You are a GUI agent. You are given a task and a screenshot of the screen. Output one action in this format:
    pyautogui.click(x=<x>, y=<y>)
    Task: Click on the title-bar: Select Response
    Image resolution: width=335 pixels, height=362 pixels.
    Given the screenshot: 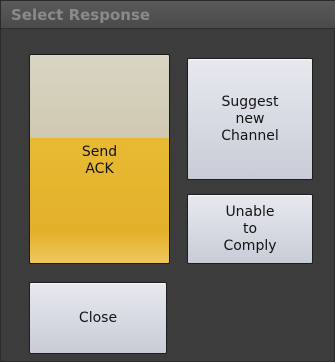 What is the action you would take?
    pyautogui.click(x=168, y=15)
    